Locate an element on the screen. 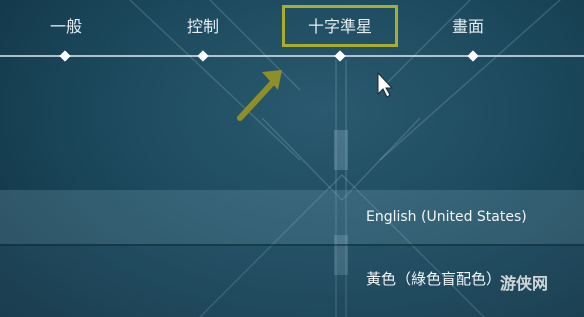 Image resolution: width=584 pixels, height=317 pixels. tab-underline is located at coordinates (292, 56).